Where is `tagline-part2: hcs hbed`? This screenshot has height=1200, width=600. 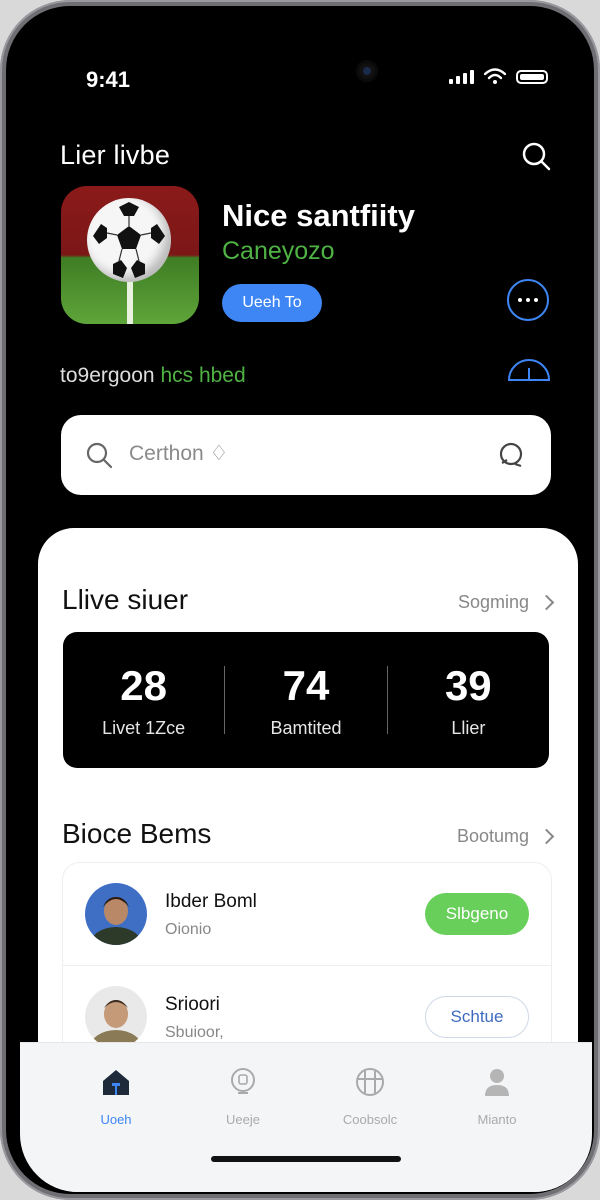
tagline-part2: hcs hbed is located at coordinates (203, 375).